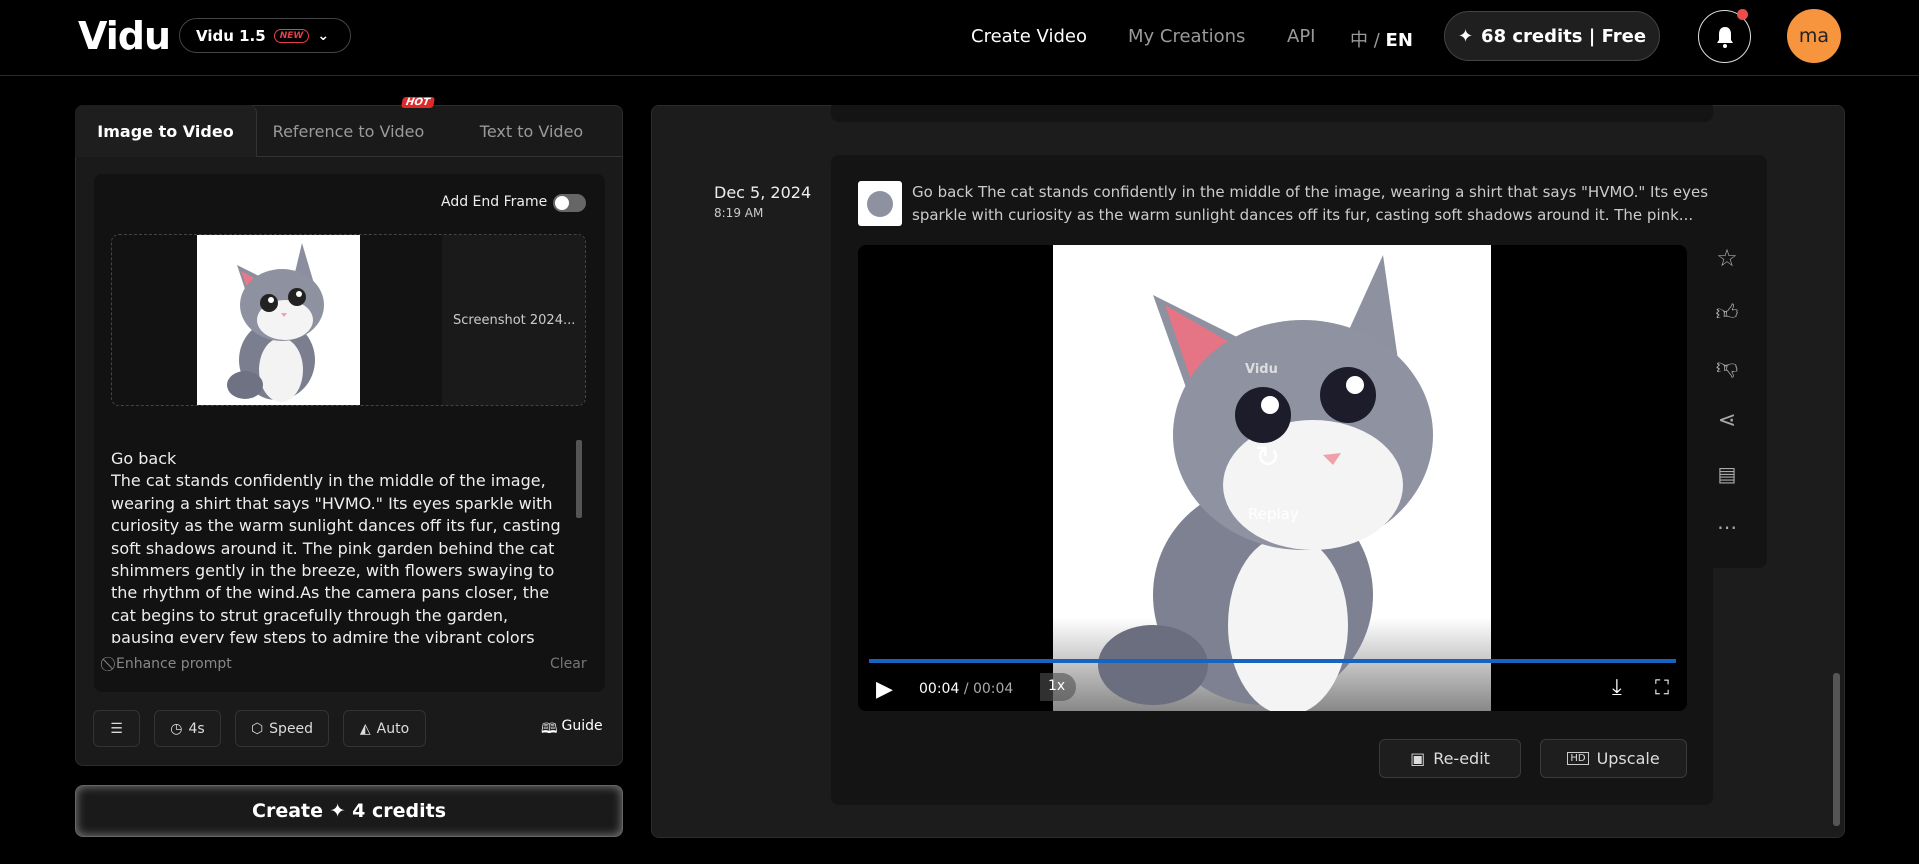 The width and height of the screenshot is (1919, 864). What do you see at coordinates (1272, 113) in the screenshot?
I see `previous-card` at bounding box center [1272, 113].